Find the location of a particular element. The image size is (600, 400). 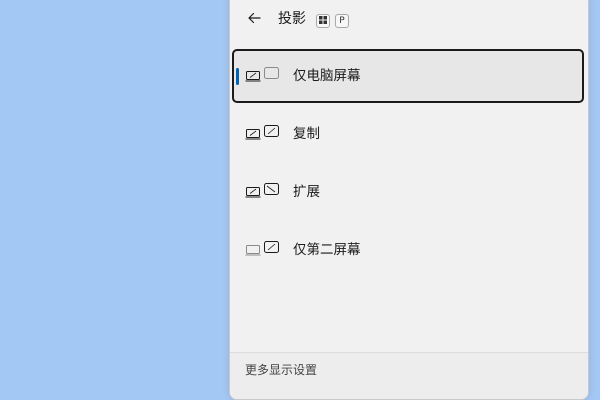

option-duplicate: 复制 is located at coordinates (408, 134).